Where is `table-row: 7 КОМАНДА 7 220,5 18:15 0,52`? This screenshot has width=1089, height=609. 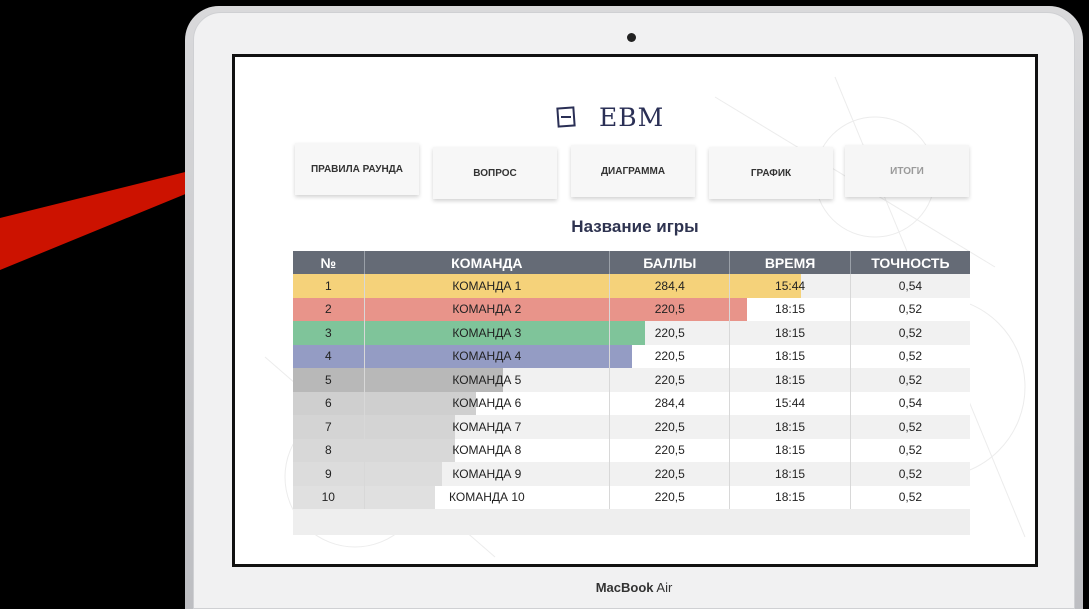
table-row: 7 КОМАНДА 7 220,5 18:15 0,52 is located at coordinates (631, 427).